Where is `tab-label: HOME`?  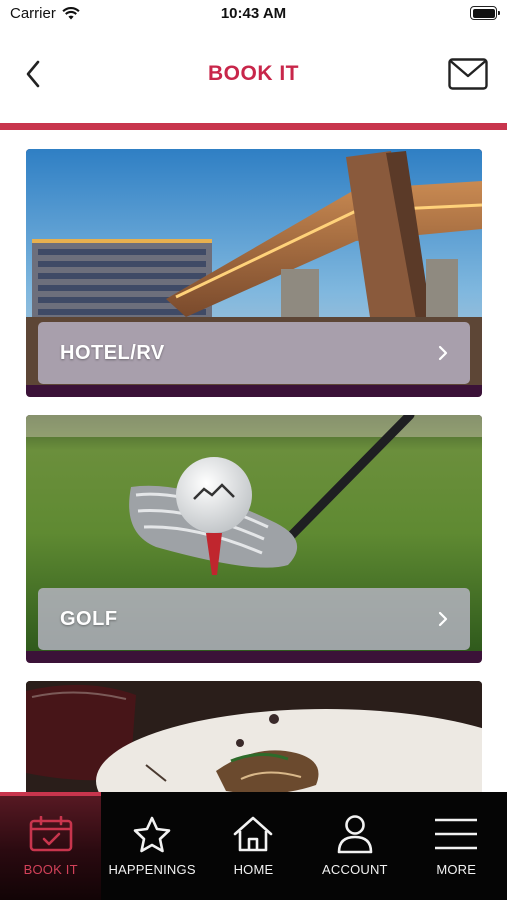 tab-label: HOME is located at coordinates (253, 869).